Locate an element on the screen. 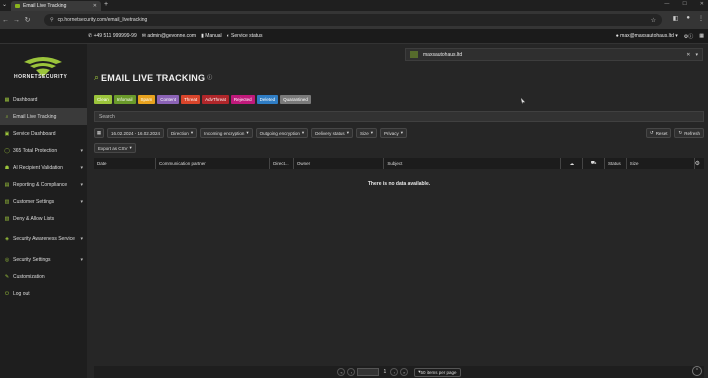 This screenshot has width=708, height=378. filter-chip-content: Content is located at coordinates (168, 99).